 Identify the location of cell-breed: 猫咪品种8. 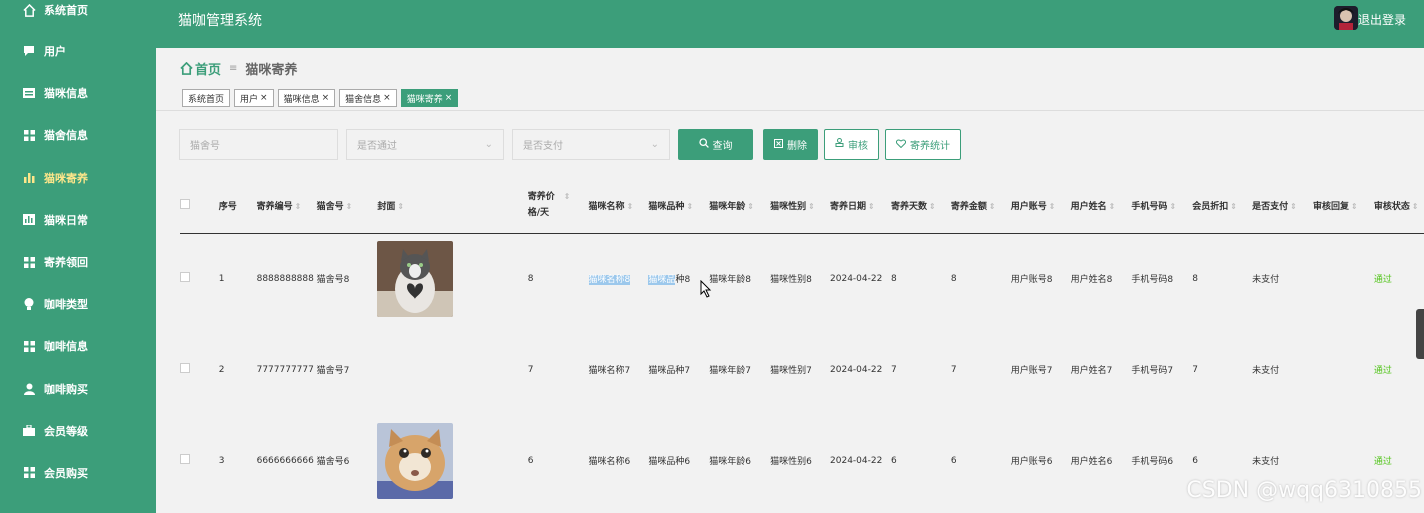
(678, 278).